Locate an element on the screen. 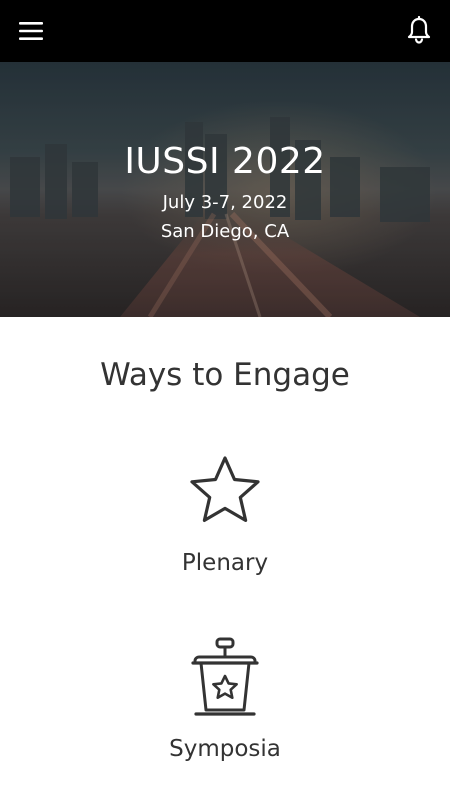 The width and height of the screenshot is (450, 800). conference-location: San Diego, CA is located at coordinates (225, 231).